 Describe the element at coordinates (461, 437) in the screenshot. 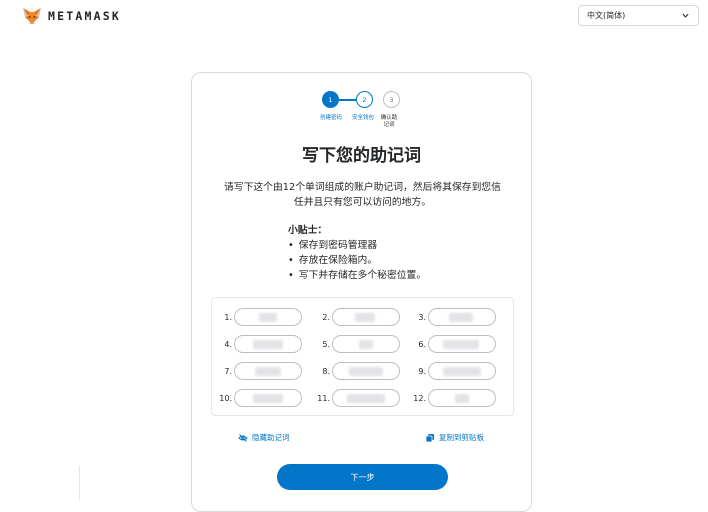

I see `copy-label: 复制到剪贴板` at that location.